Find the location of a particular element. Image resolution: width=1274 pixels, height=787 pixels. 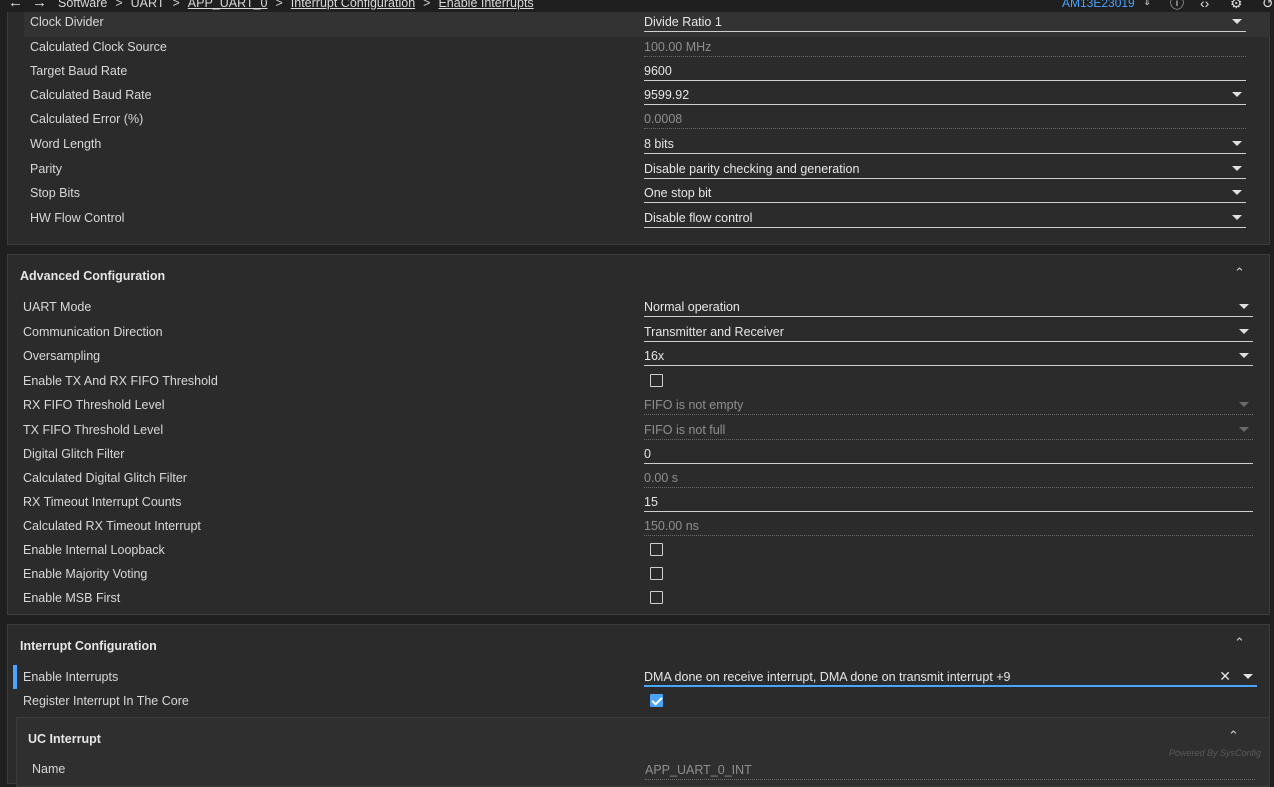

interrupt-name-value: APP_UART_0_INT is located at coordinates (698, 770).